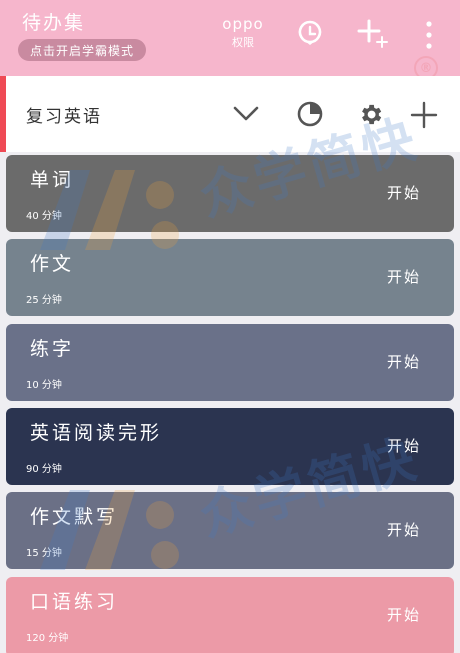 The width and height of the screenshot is (460, 653). Describe the element at coordinates (230, 362) in the screenshot. I see `task-card: 练字 10 分钟 开始` at that location.